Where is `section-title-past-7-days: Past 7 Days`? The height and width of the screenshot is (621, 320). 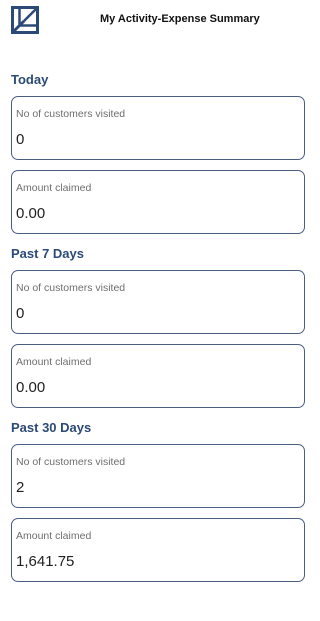 section-title-past-7-days: Past 7 Days is located at coordinates (47, 253).